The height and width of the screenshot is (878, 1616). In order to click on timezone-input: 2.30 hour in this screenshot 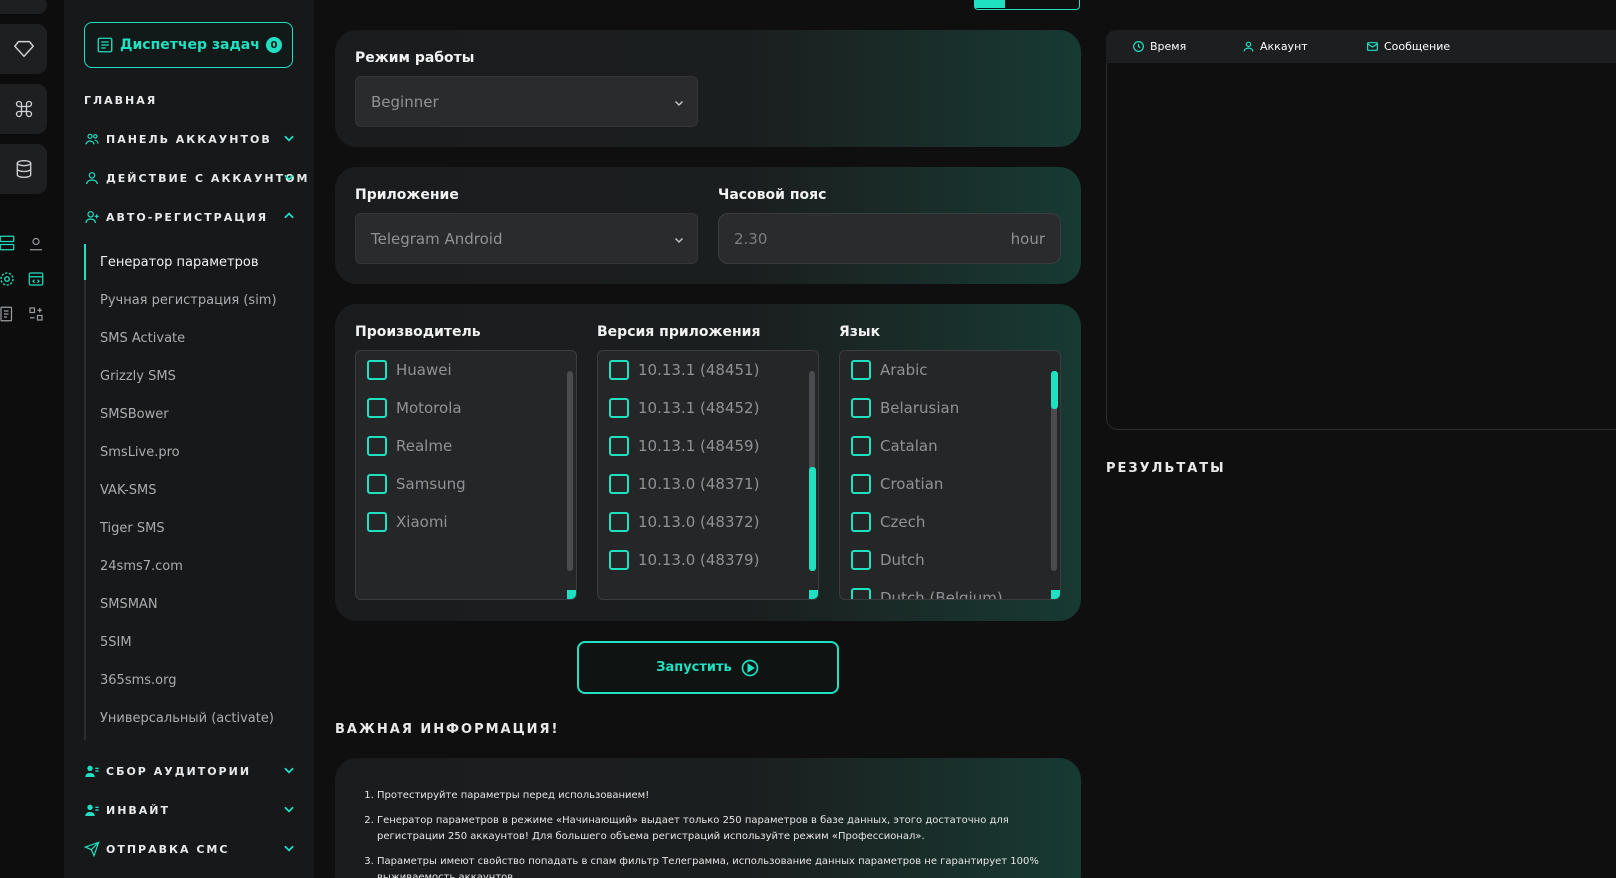, I will do `click(889, 238)`.